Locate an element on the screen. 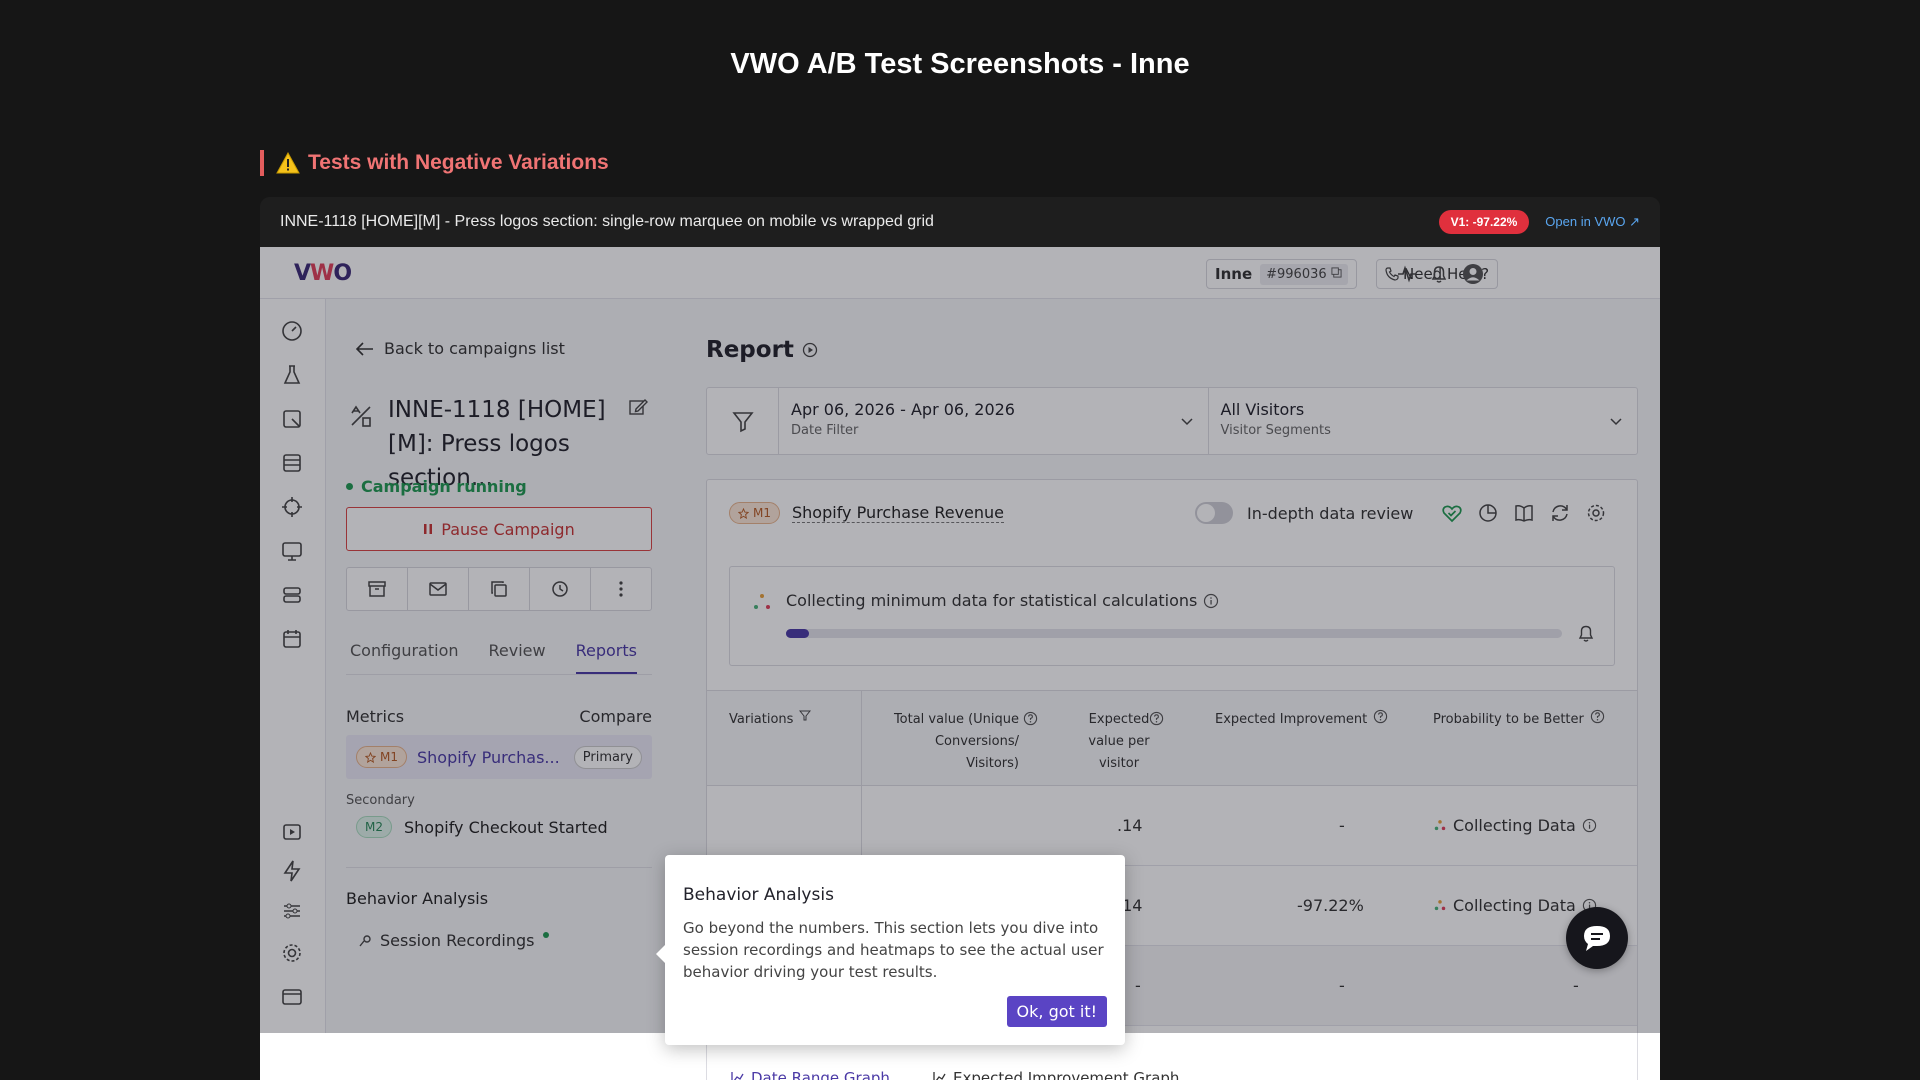 This screenshot has height=1080, width=1920. section-heading: Tests with Negative Variations is located at coordinates (434, 163).